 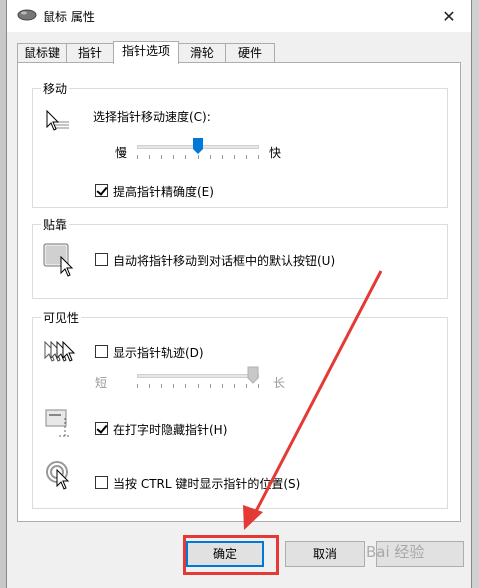 I want to click on annotation-highlight-box, so click(x=231, y=555).